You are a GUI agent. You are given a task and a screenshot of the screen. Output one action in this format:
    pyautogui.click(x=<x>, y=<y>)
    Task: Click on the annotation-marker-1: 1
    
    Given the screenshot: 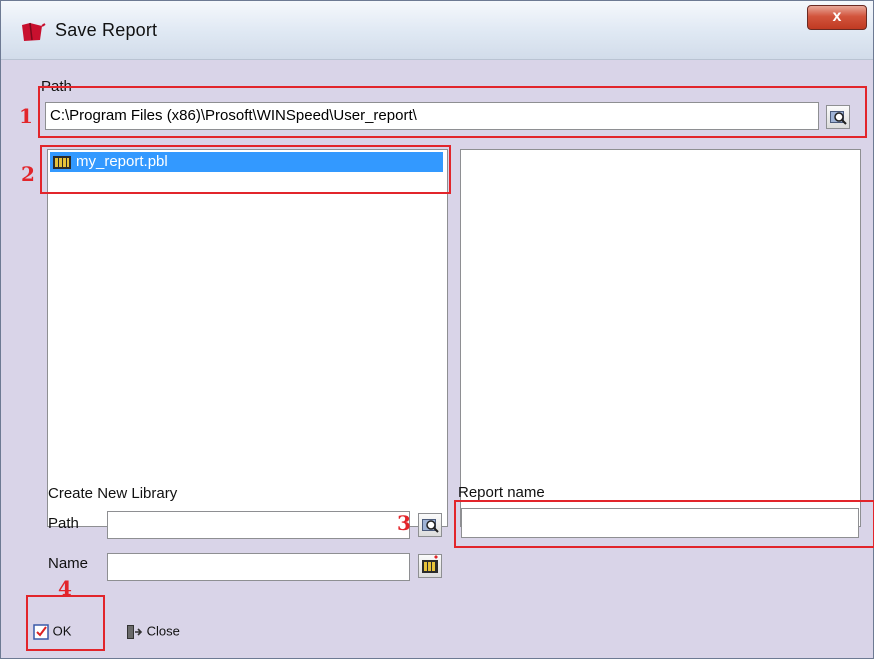 What is the action you would take?
    pyautogui.click(x=26, y=116)
    